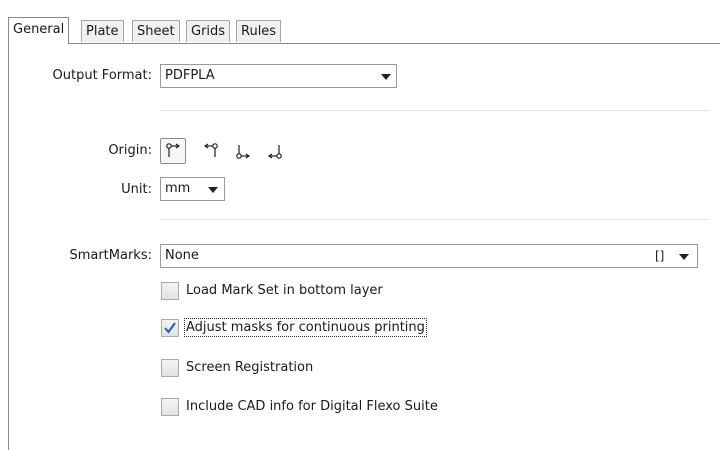  I want to click on unit-select: mm, so click(192, 189).